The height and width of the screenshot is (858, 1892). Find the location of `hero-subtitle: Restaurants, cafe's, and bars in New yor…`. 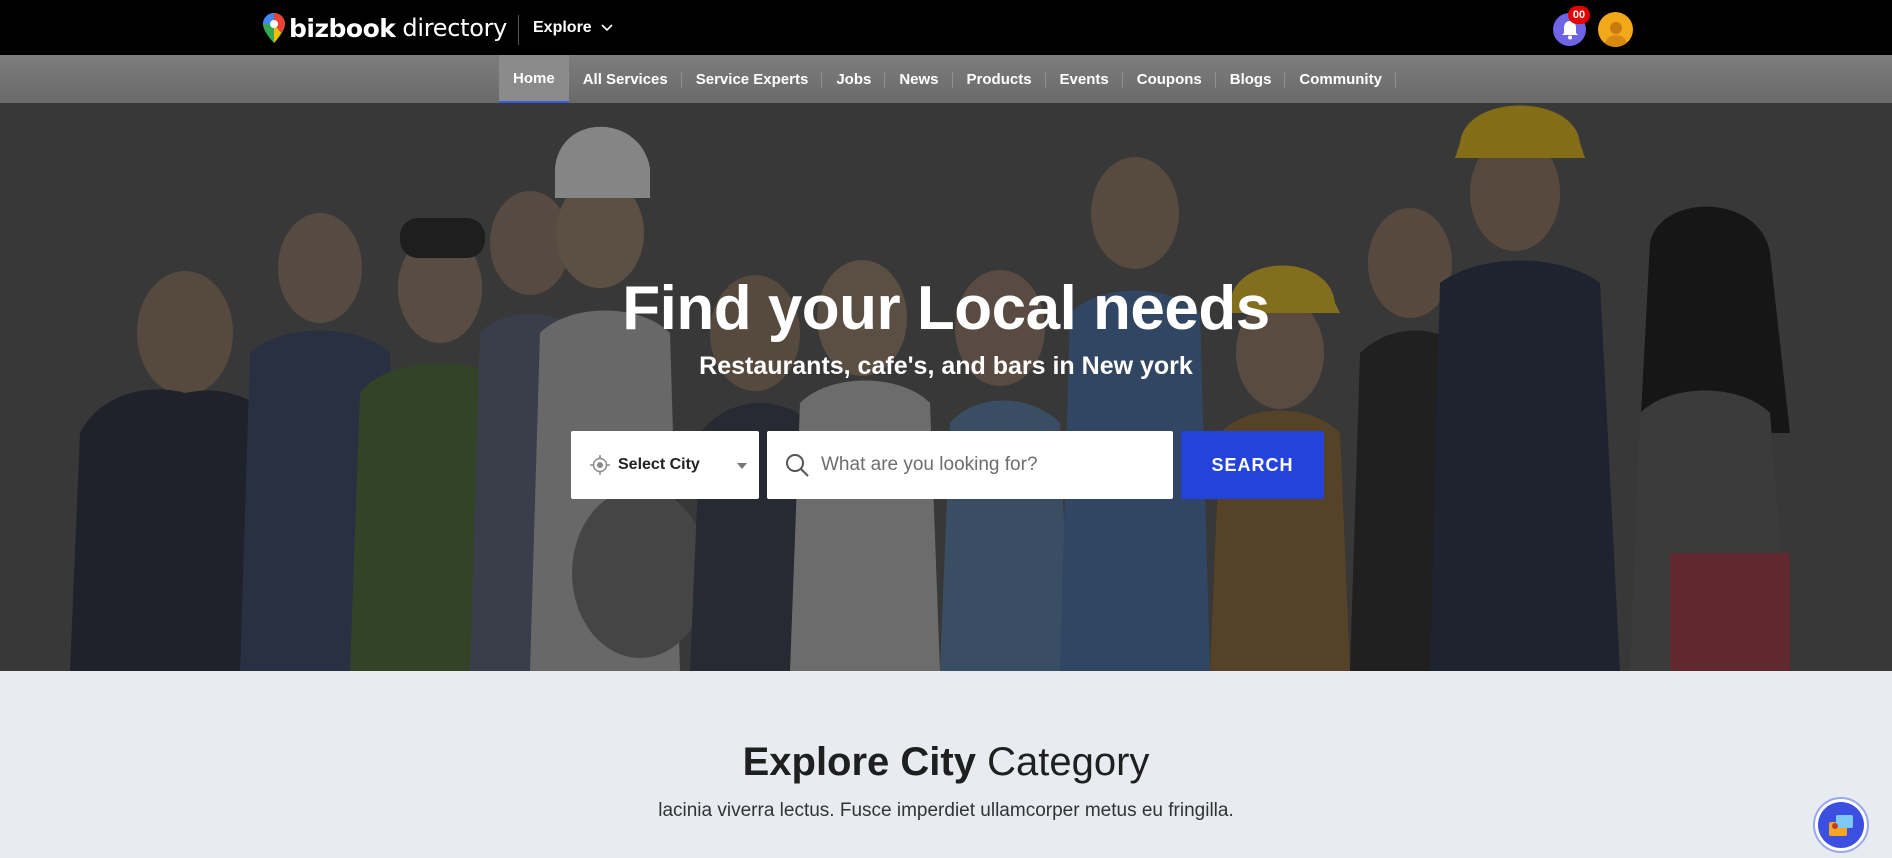

hero-subtitle: Restaurants, cafe's, and bars in New yor… is located at coordinates (946, 366).